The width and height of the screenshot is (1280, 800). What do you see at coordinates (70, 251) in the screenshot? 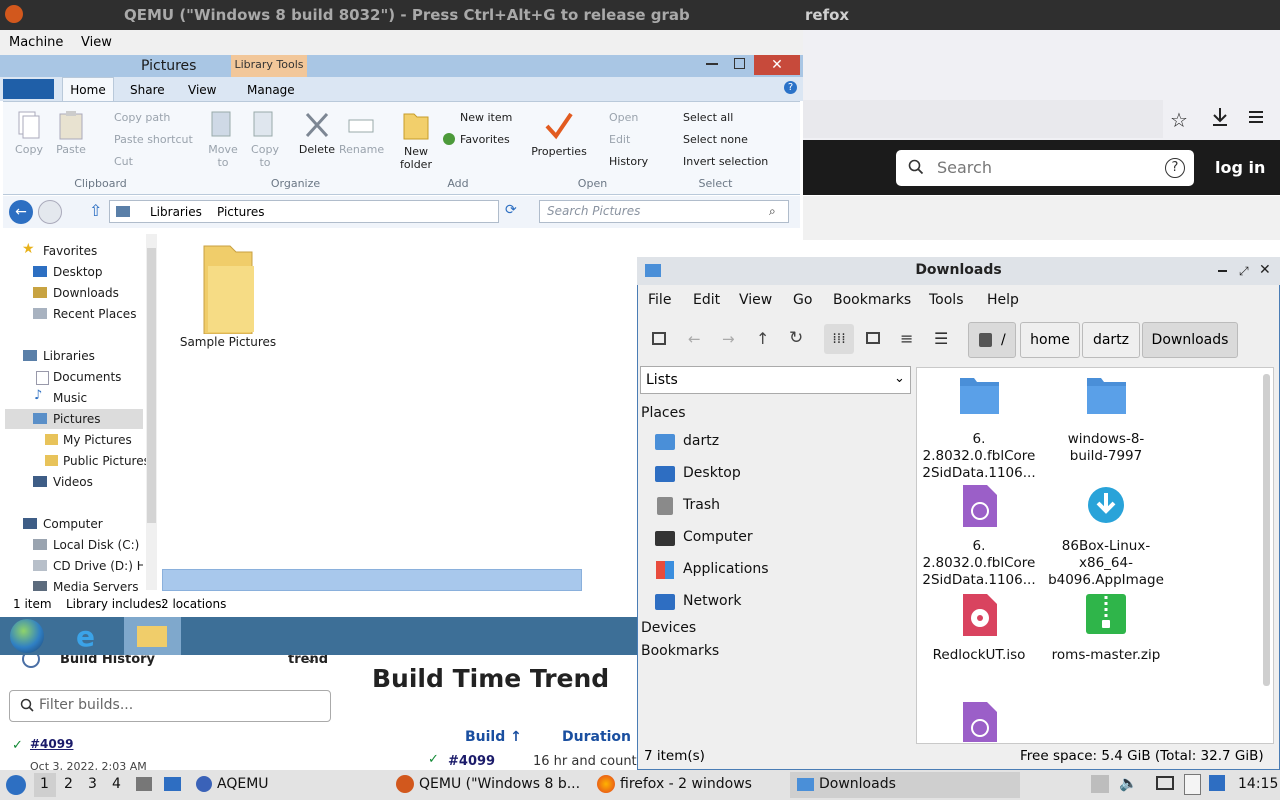
I see `nav-favorites: Favorites` at bounding box center [70, 251].